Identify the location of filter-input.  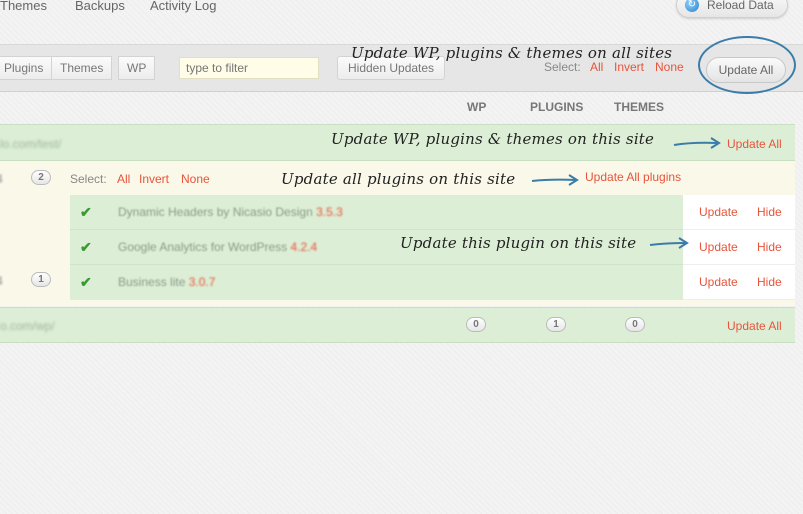
(249, 68).